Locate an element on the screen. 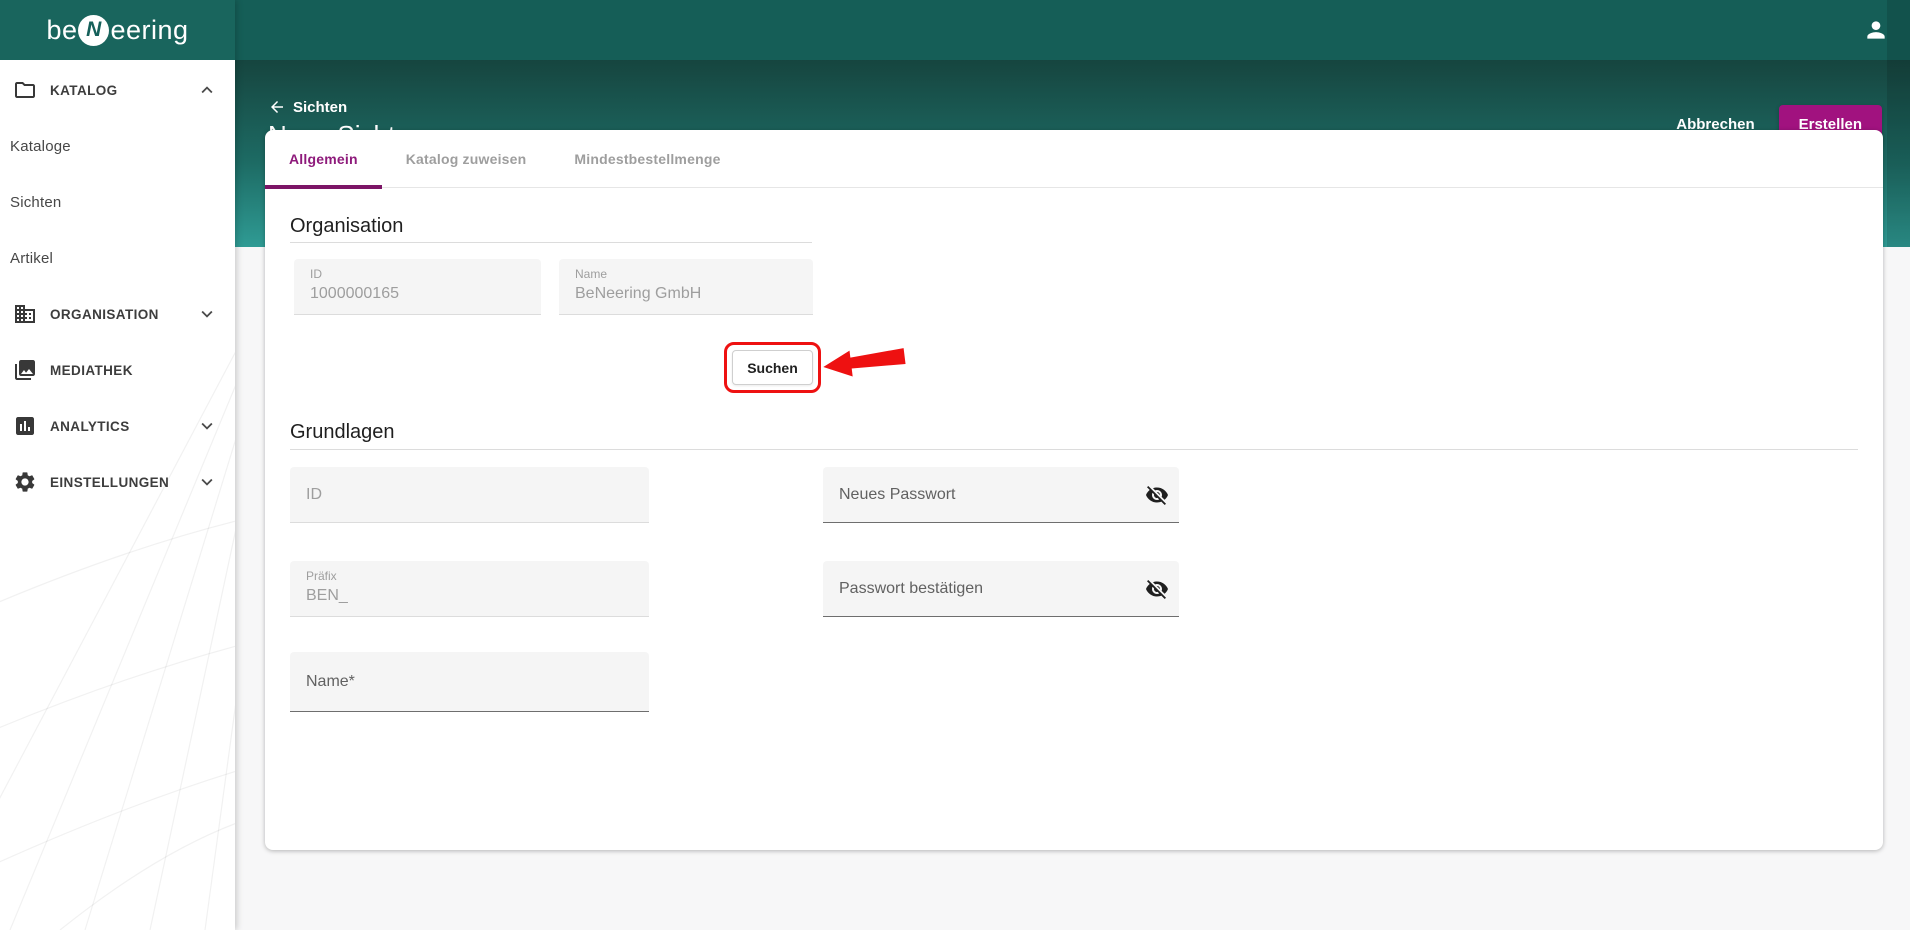  tab-label: Mindestbestellmenge is located at coordinates (647, 159).